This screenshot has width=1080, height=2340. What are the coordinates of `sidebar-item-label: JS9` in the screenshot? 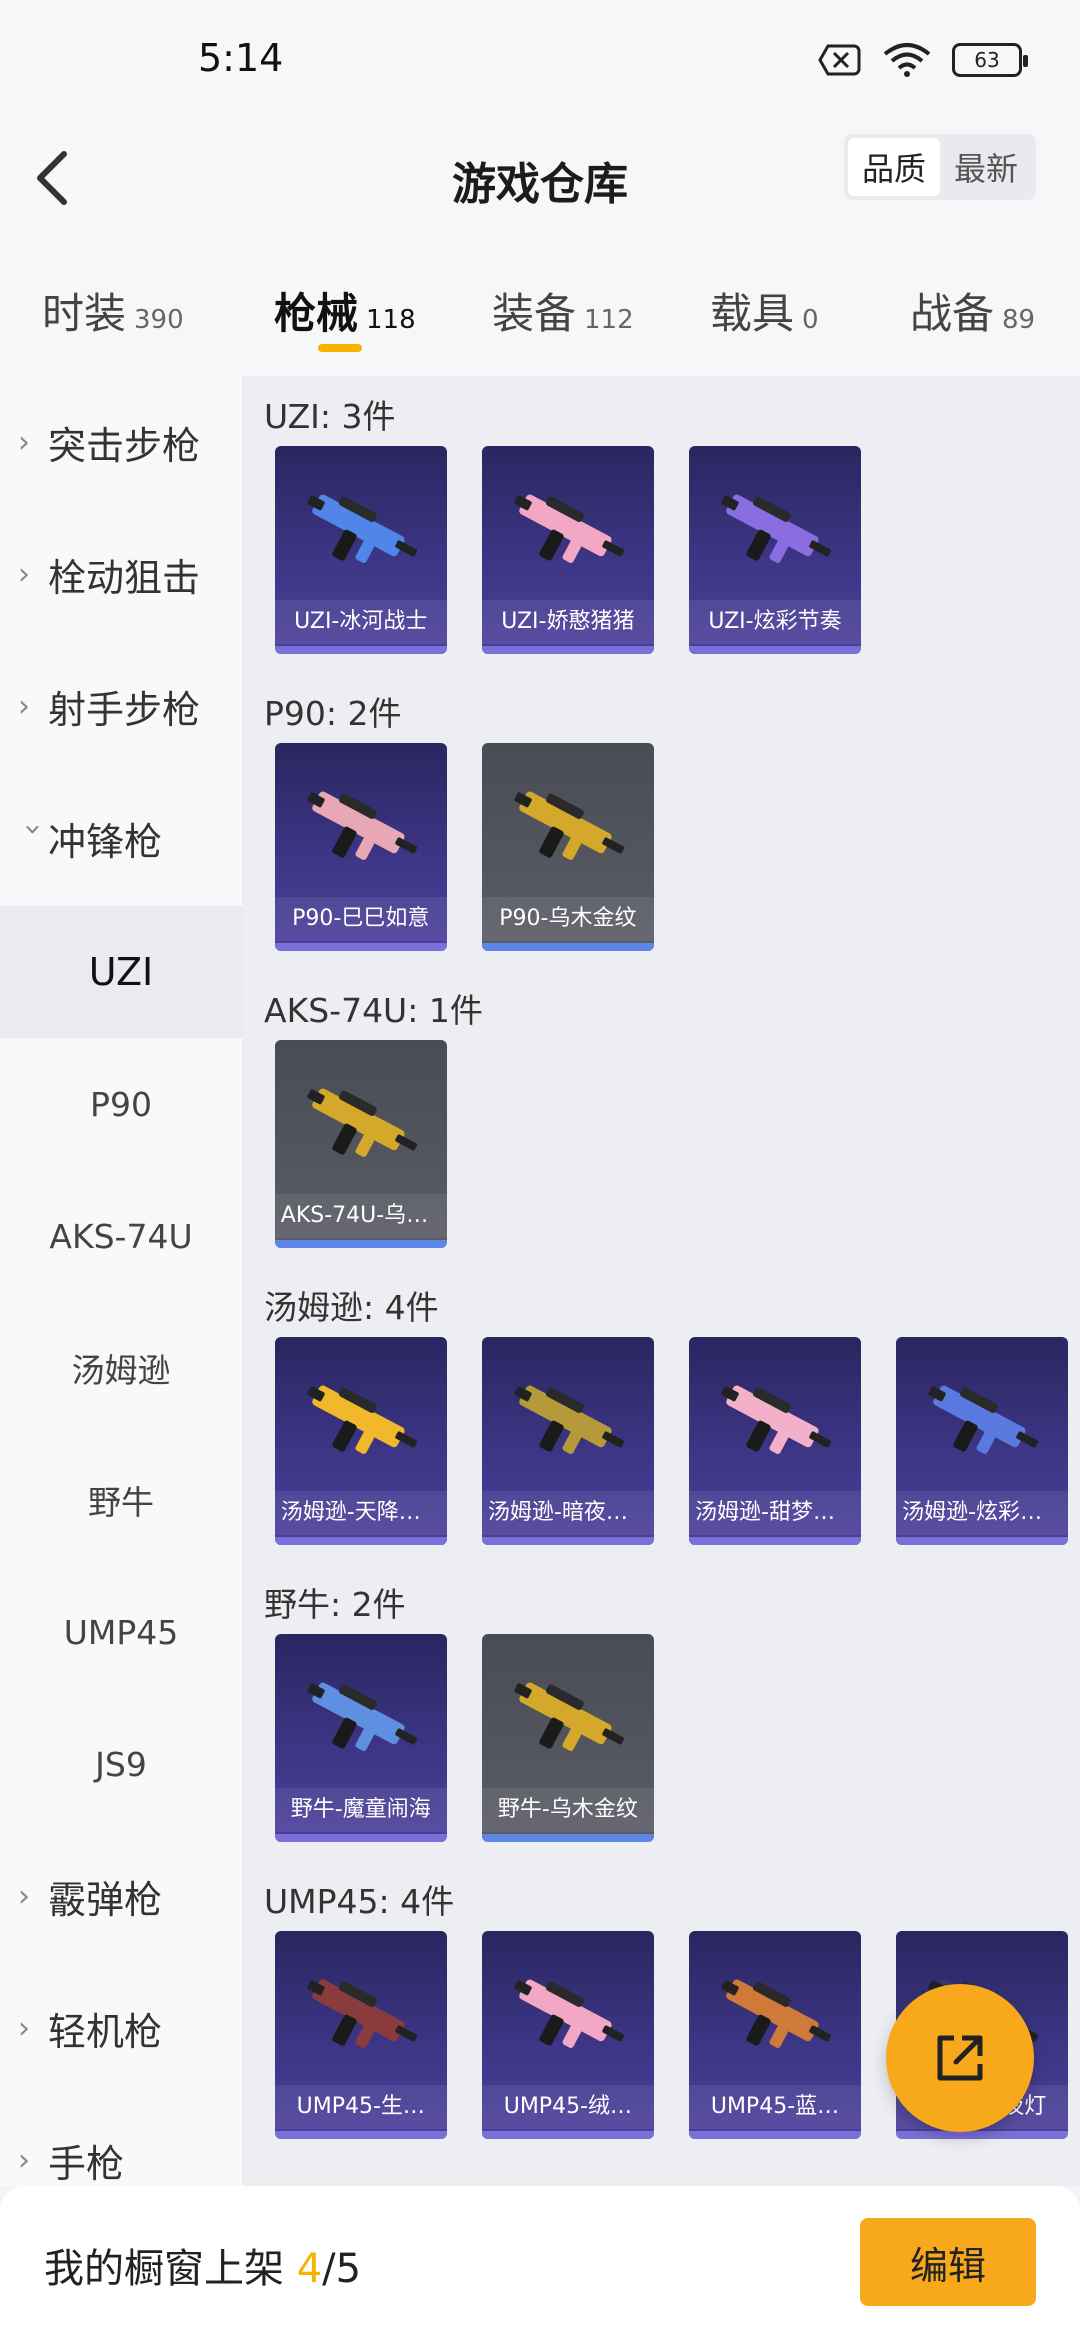 It's located at (121, 1764).